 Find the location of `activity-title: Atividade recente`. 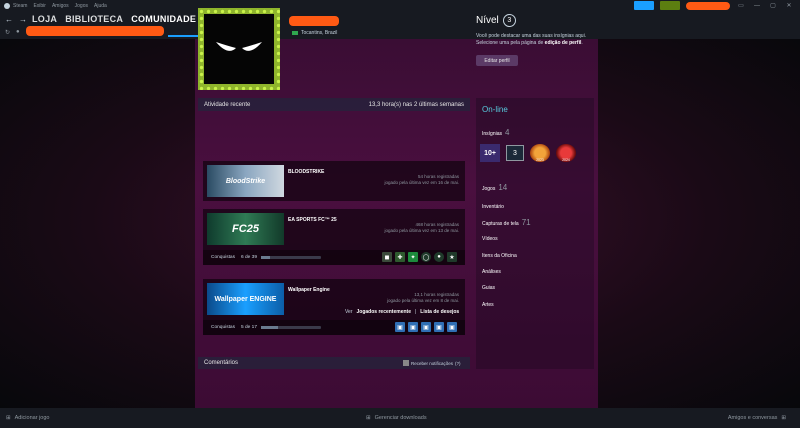

activity-title: Atividade recente is located at coordinates (227, 104).